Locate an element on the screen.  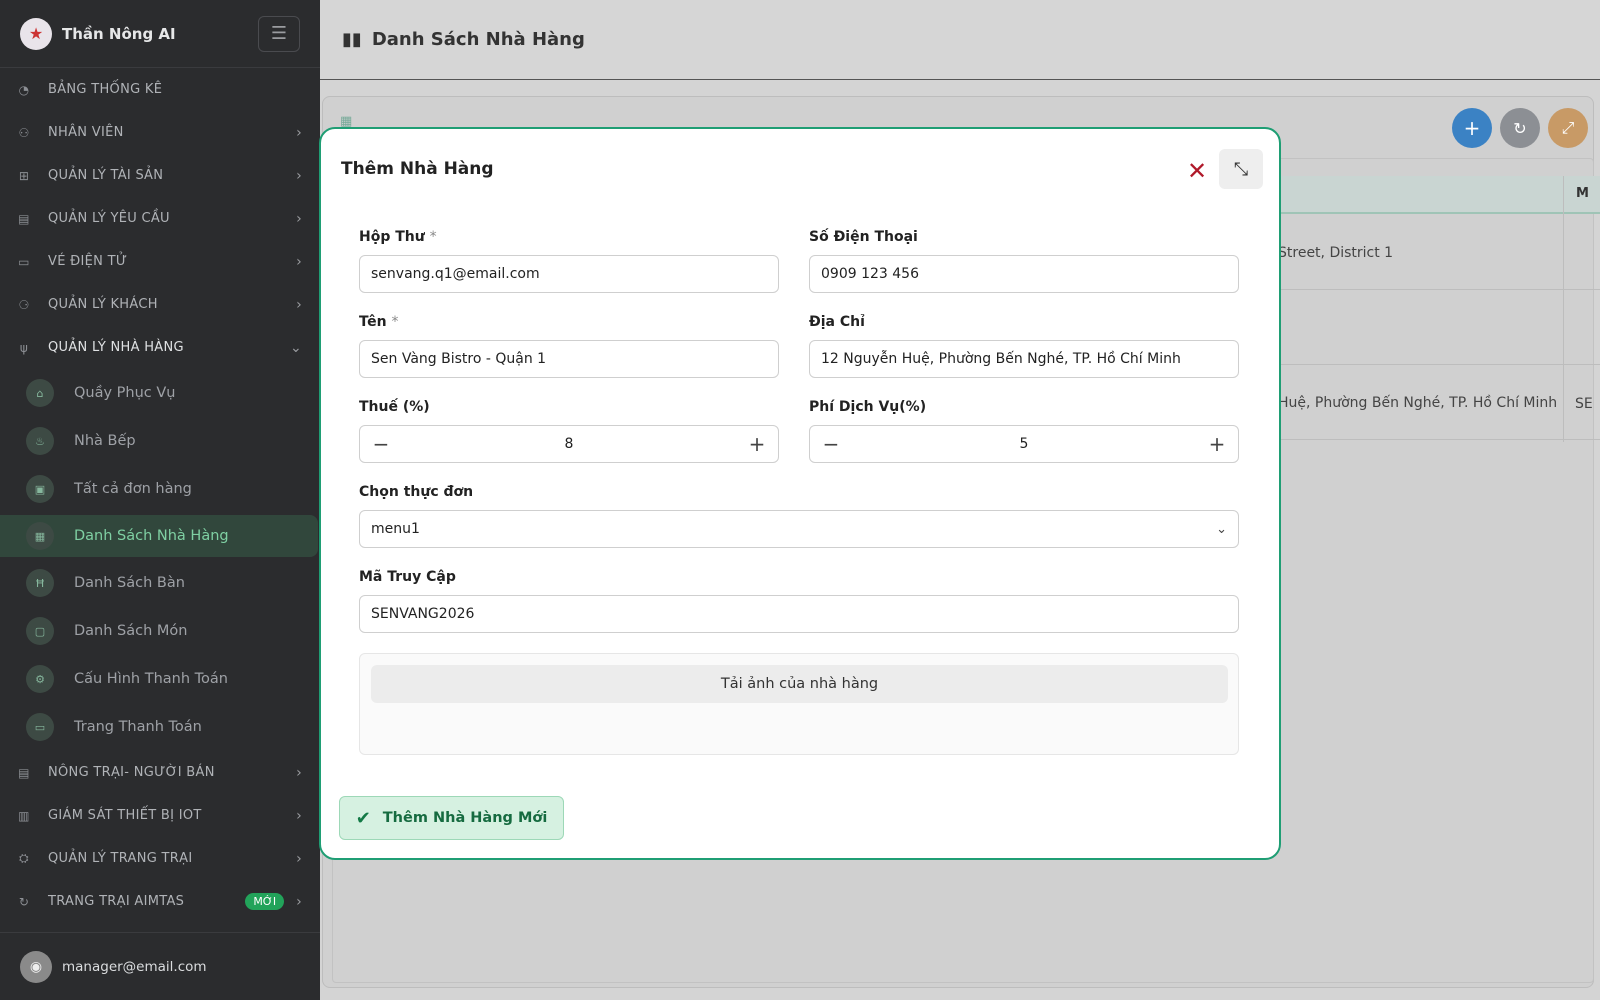
store-icon: ▦ is located at coordinates (40, 536).